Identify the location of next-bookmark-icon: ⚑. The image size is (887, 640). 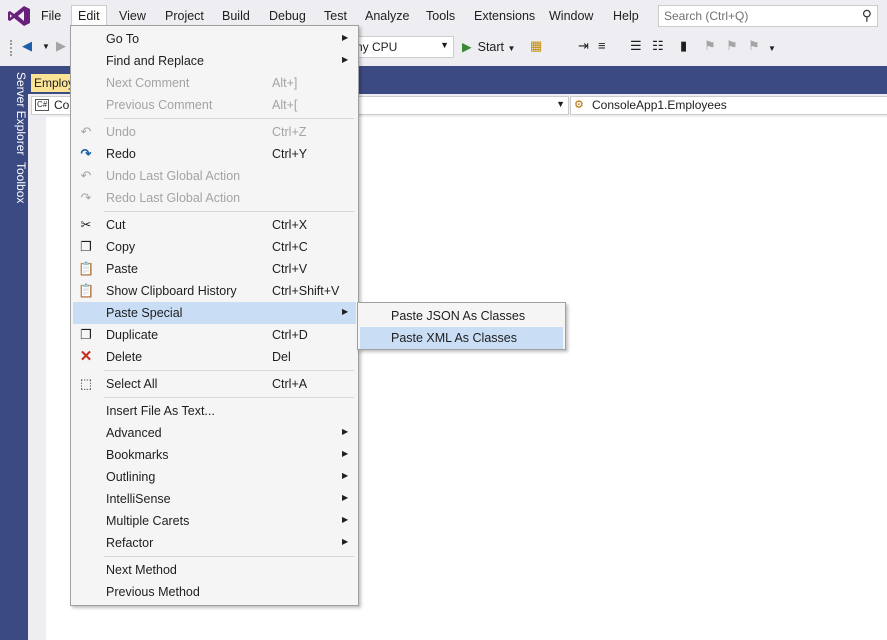
(732, 46).